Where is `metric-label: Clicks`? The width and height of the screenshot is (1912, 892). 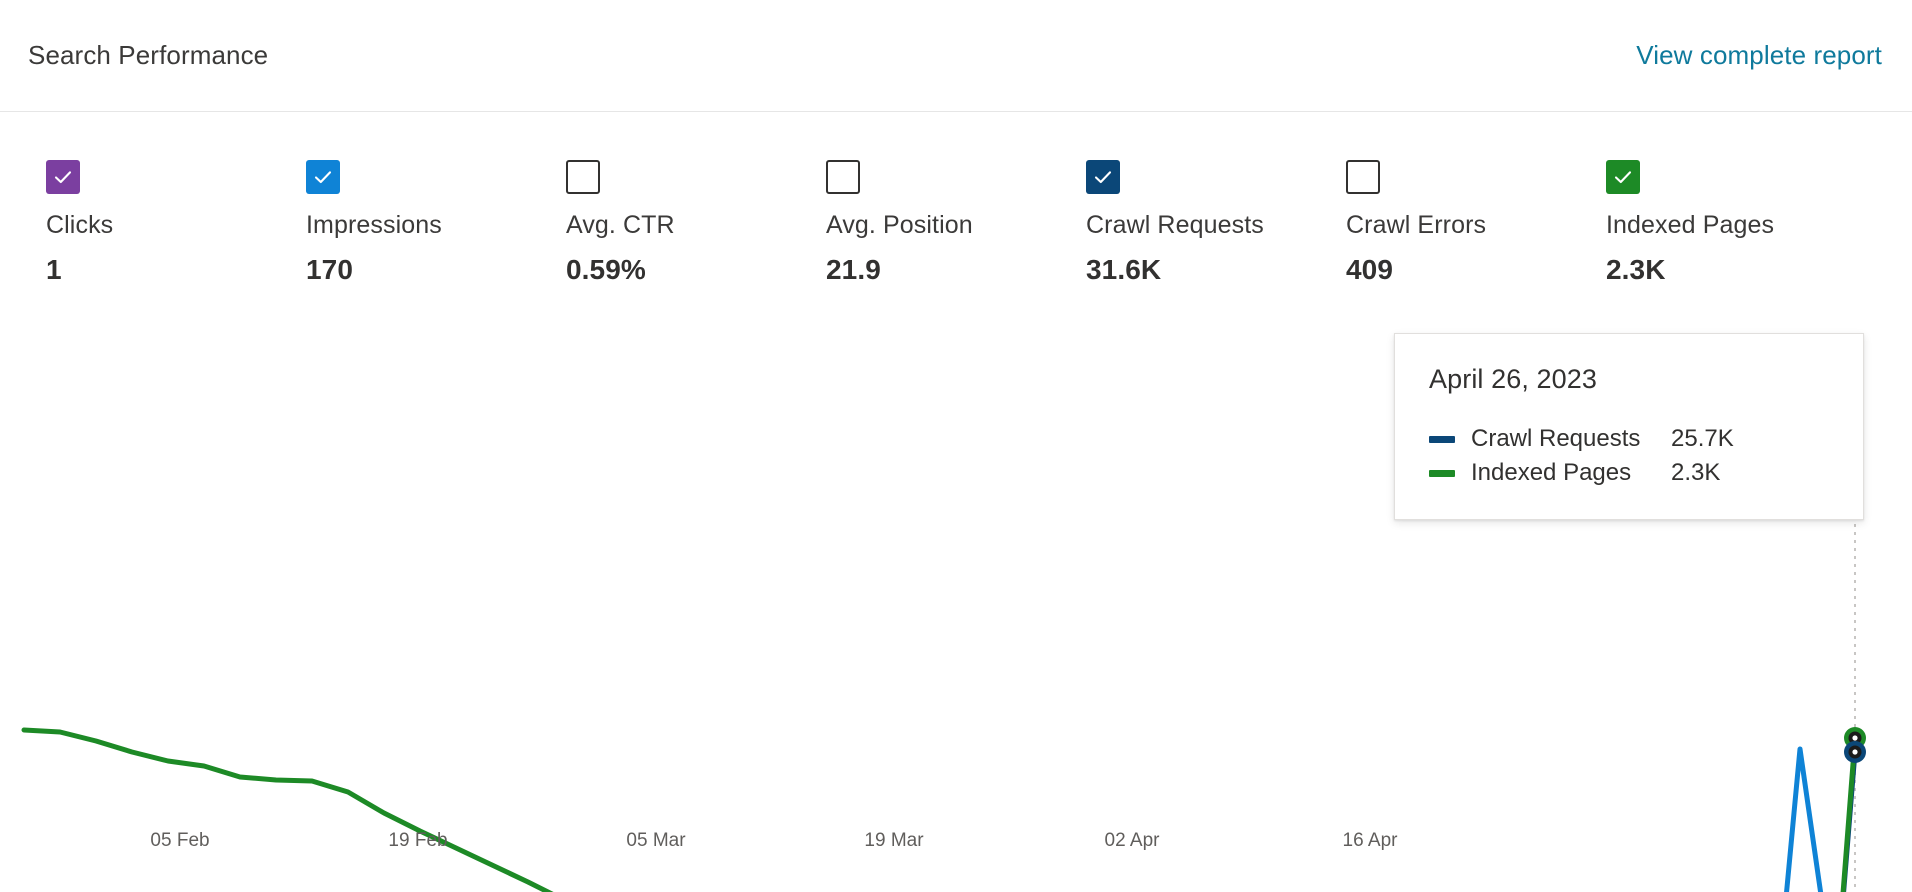 metric-label: Clicks is located at coordinates (80, 225).